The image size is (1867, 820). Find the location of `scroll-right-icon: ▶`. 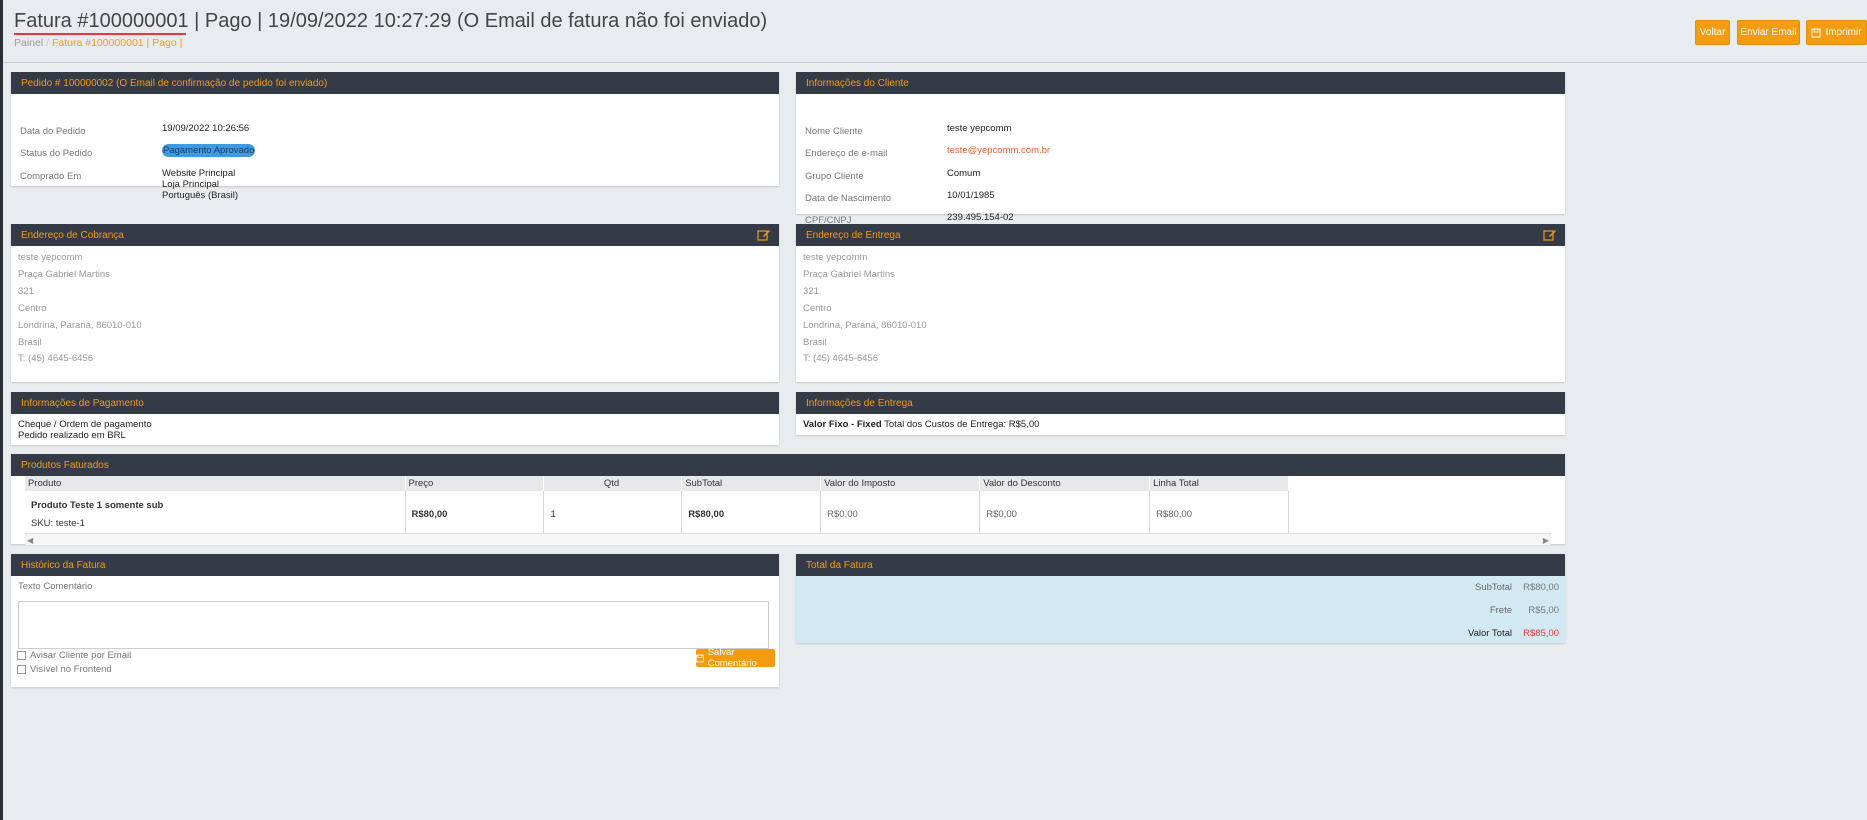

scroll-right-icon: ▶ is located at coordinates (1546, 540).